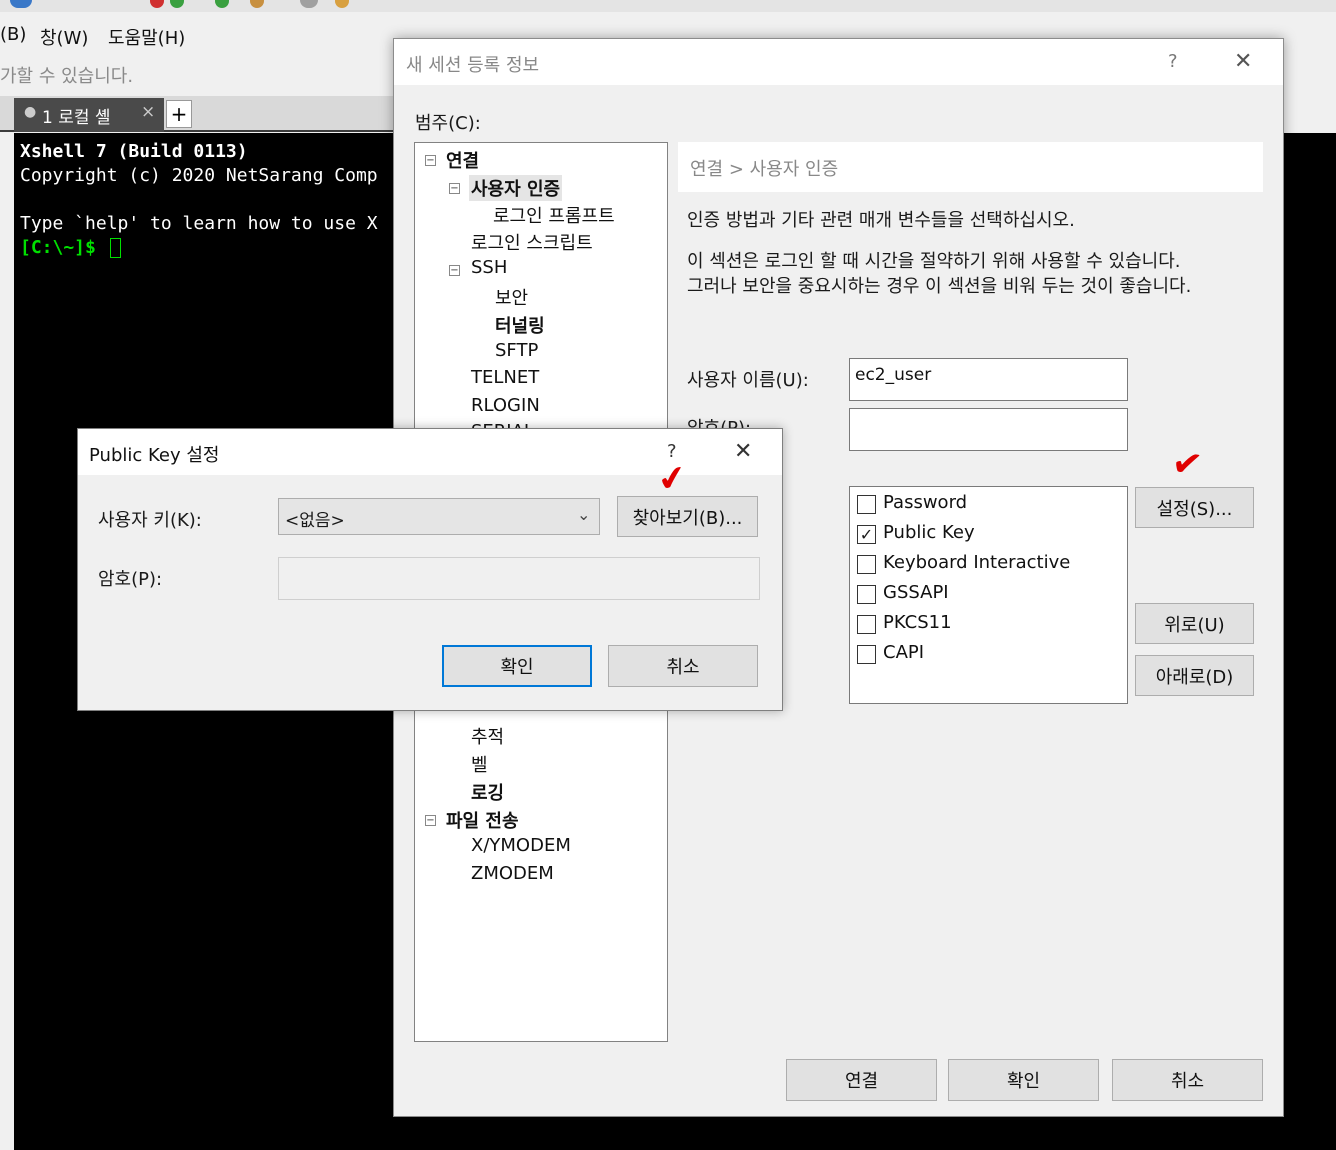 The height and width of the screenshot is (1150, 1336). I want to click on user-key-label: 사용자 키(K):, so click(150, 520).